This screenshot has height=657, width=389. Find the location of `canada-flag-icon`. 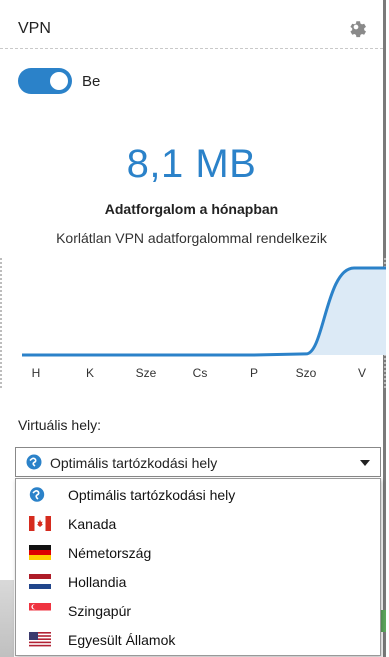

canada-flag-icon is located at coordinates (40, 523).